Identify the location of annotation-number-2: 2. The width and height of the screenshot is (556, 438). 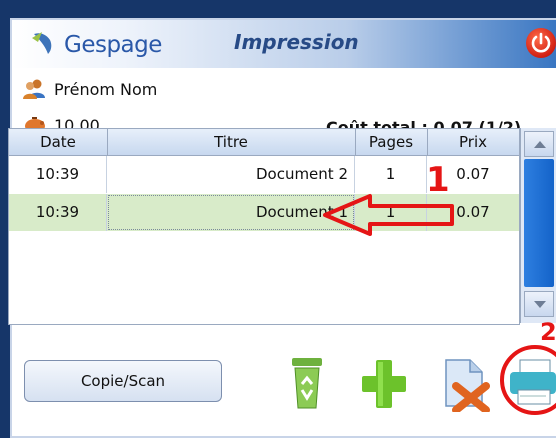
(548, 332).